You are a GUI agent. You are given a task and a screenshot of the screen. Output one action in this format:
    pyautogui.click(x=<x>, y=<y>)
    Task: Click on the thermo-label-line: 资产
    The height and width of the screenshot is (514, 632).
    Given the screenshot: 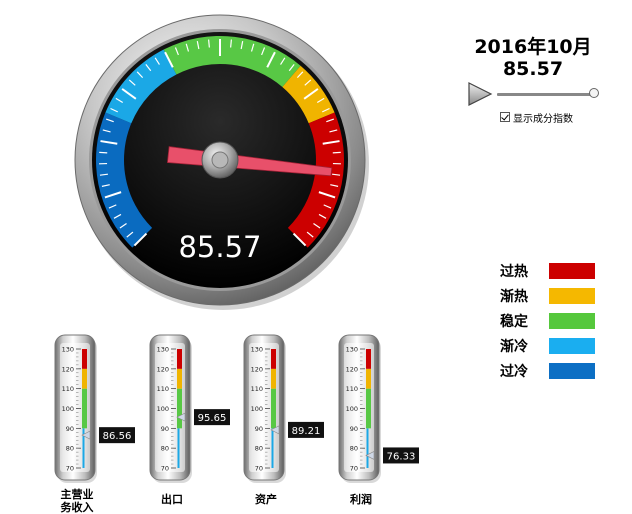 What is the action you would take?
    pyautogui.click(x=266, y=499)
    